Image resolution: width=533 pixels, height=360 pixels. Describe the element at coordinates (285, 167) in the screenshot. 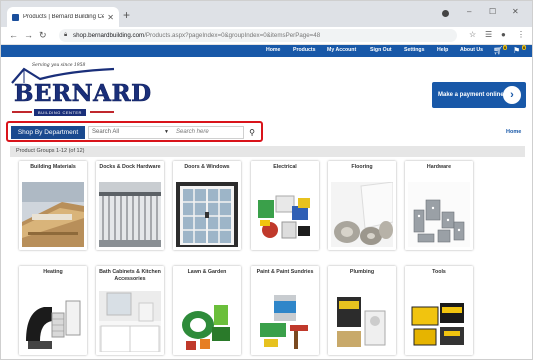

I see `category-label: Electrical` at that location.